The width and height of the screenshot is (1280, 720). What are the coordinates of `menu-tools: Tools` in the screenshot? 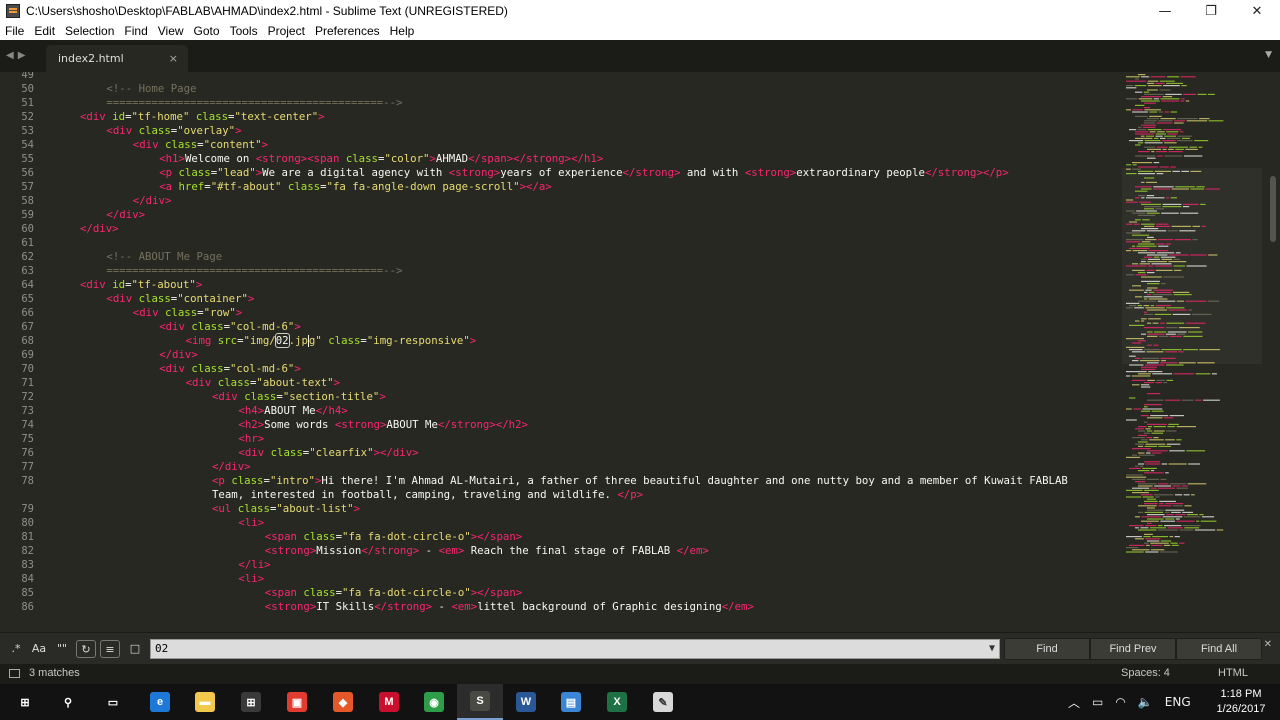 It's located at (244, 31).